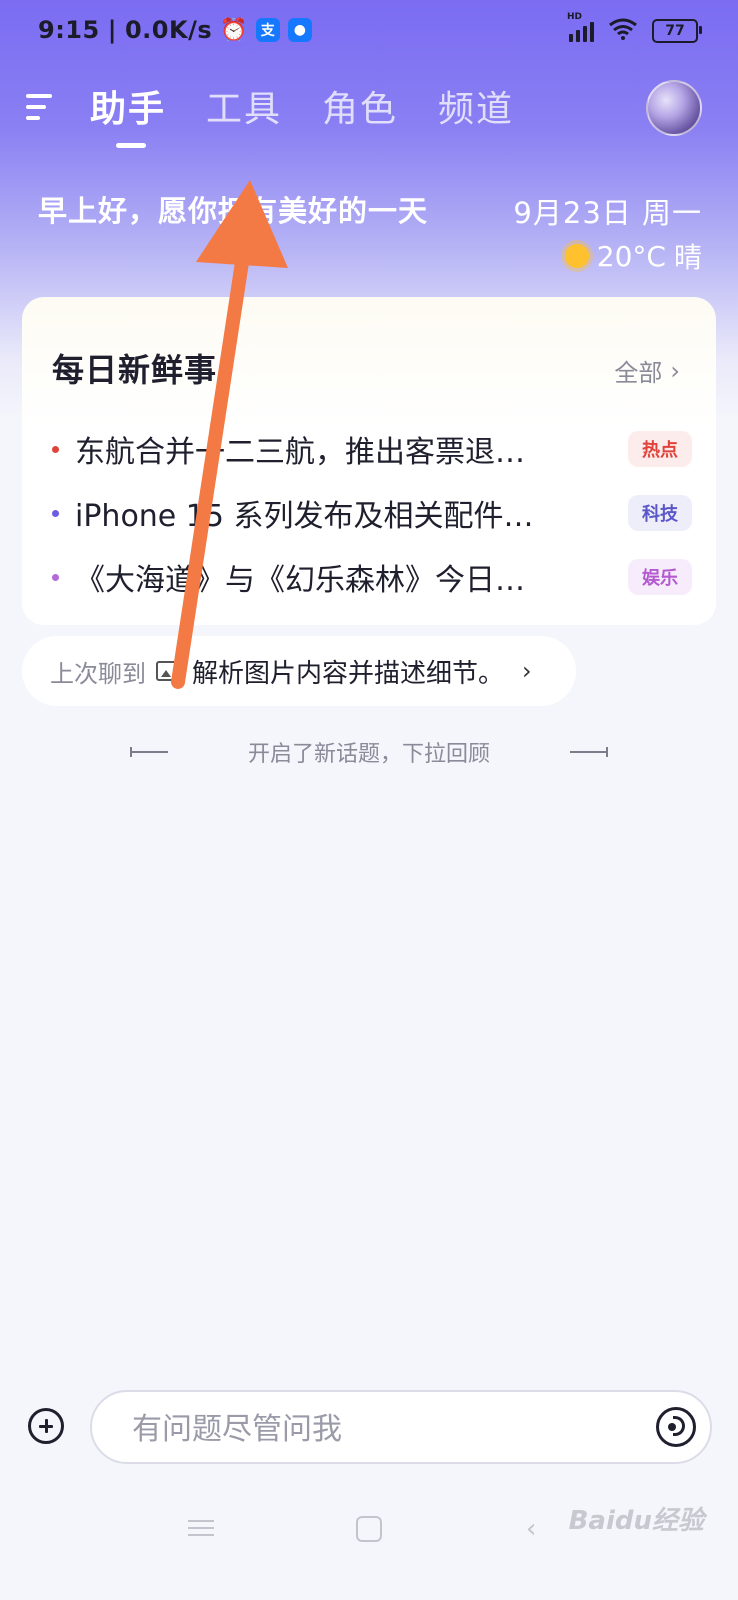 The image size is (738, 1600). What do you see at coordinates (300, 30) in the screenshot?
I see `app-notification-icon: ●` at bounding box center [300, 30].